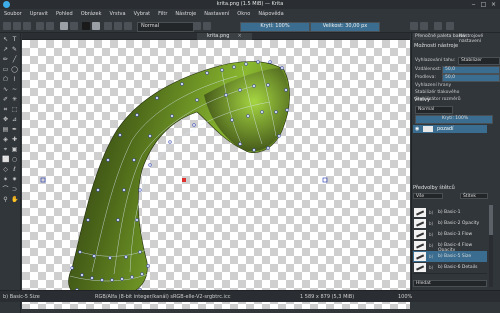 The width and height of the screenshot is (500, 313). What do you see at coordinates (14, 49) in the screenshot?
I see `calligraphy-icon: ✎` at bounding box center [14, 49].